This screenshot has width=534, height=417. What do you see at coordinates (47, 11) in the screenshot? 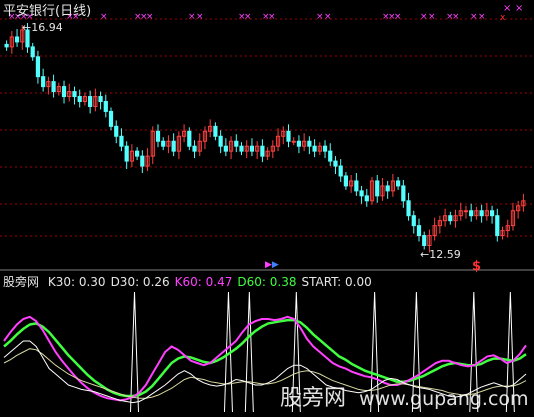
I see `chart-title: 平安银行(日线)` at bounding box center [47, 11].